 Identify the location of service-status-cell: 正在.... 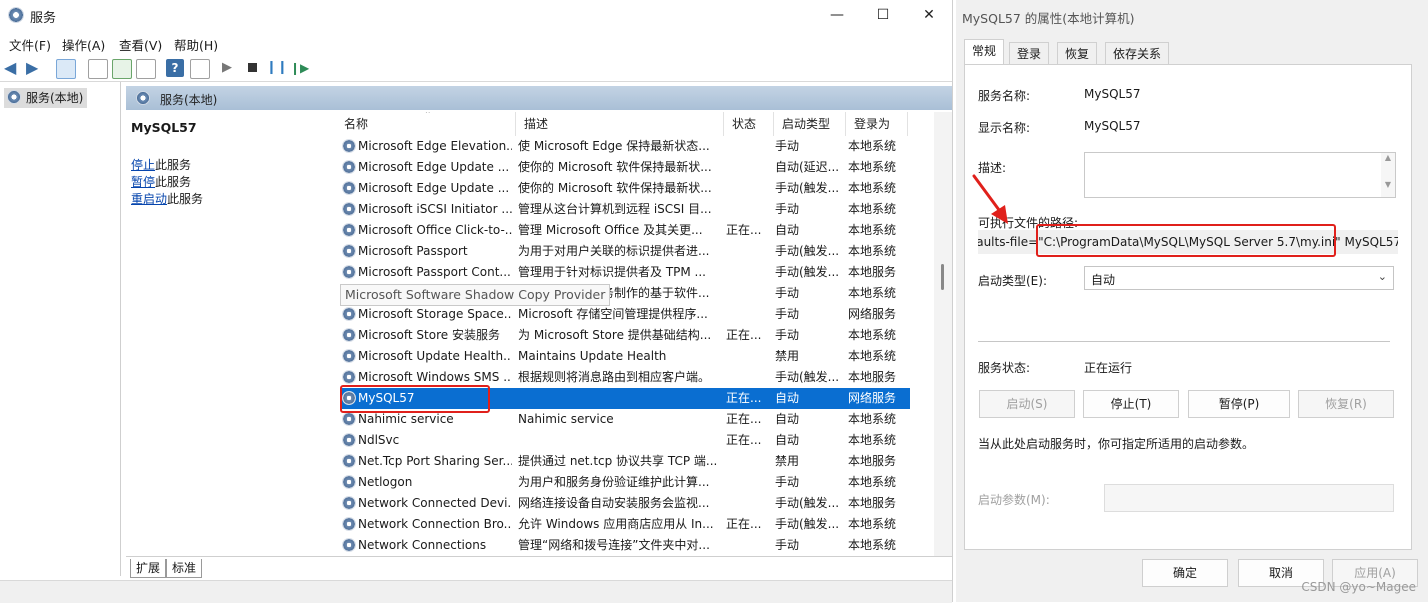
(744, 230).